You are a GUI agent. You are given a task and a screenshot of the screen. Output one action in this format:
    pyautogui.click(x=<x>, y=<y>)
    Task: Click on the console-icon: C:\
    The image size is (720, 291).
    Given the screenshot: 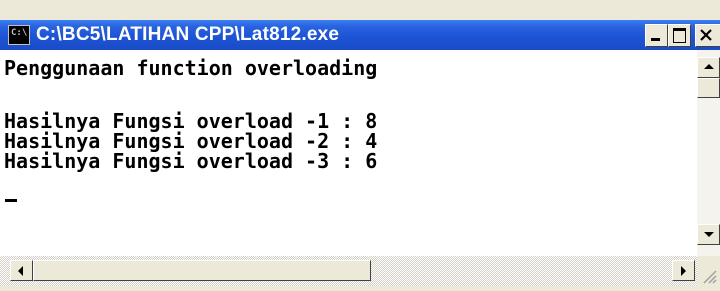 What is the action you would take?
    pyautogui.click(x=19, y=35)
    